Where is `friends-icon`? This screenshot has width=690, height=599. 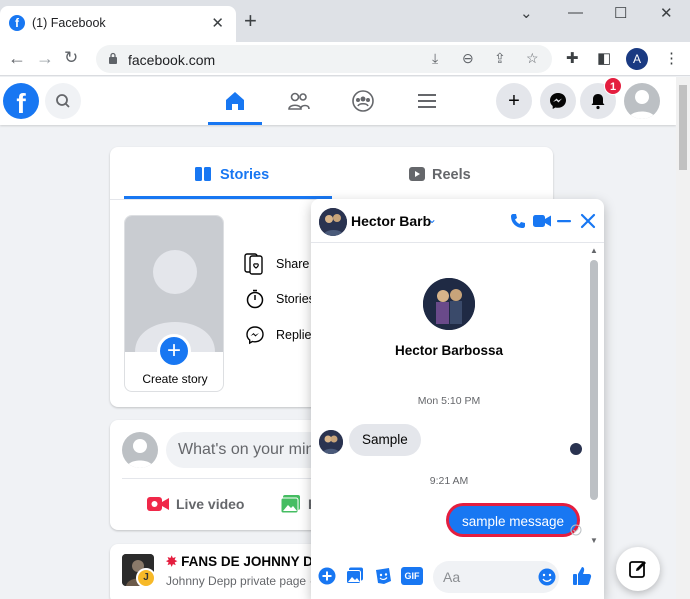
friends-icon is located at coordinates (299, 101).